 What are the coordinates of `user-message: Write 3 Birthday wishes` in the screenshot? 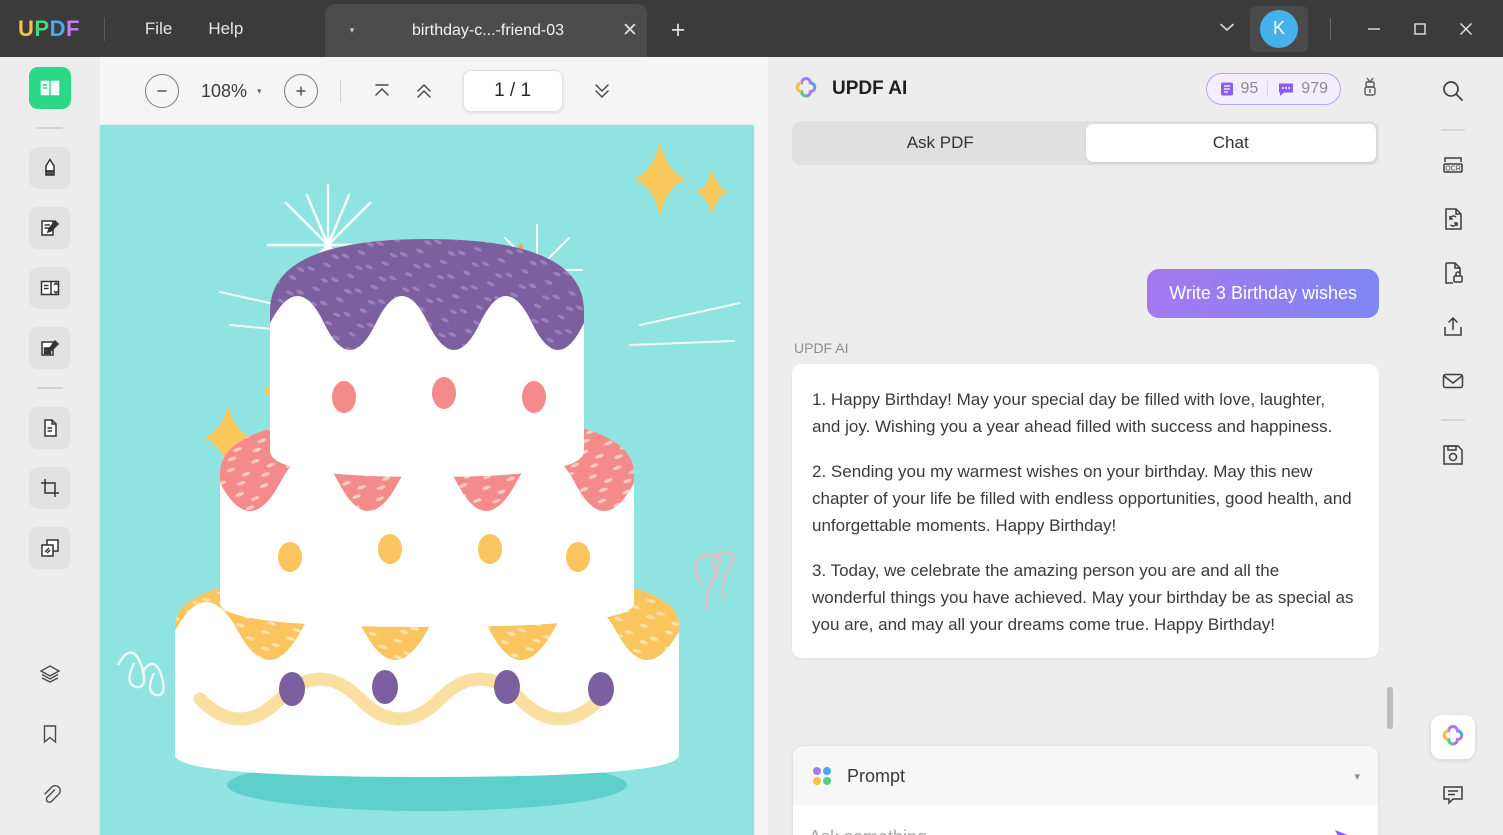 It's located at (1263, 293).